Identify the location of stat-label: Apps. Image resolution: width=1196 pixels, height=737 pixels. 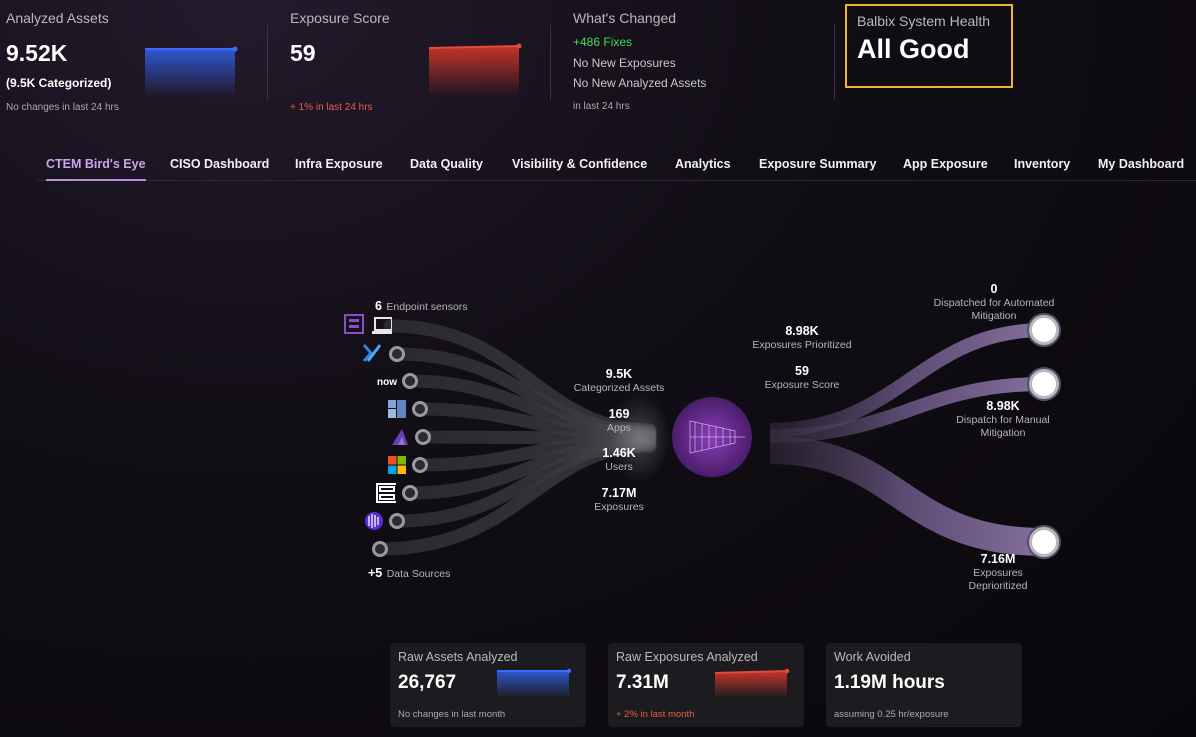
(619, 428).